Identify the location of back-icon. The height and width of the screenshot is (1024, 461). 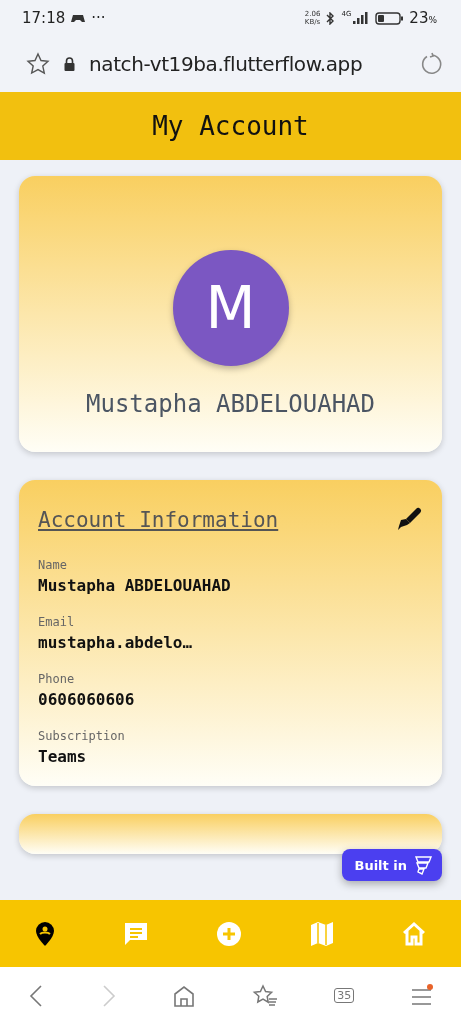
(36, 995).